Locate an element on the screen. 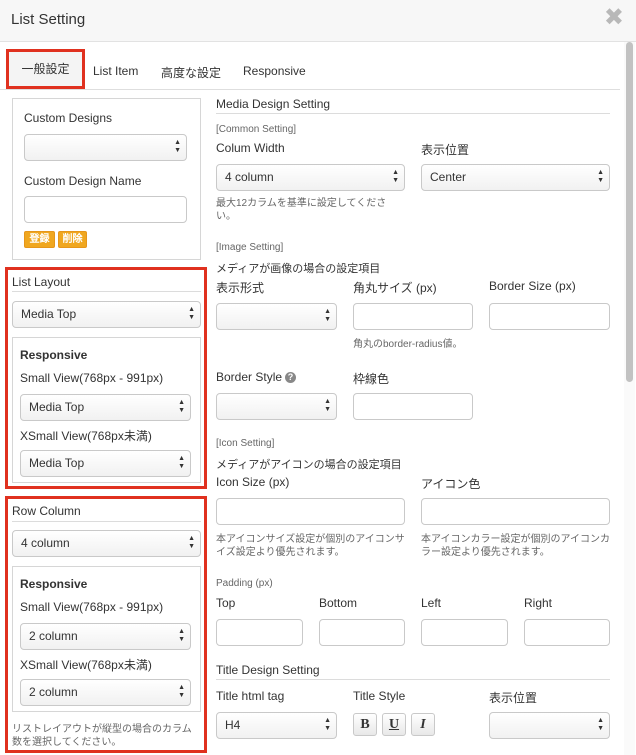 The height and width of the screenshot is (755, 636). image-setting-description: メディアが画像の場合の設定項目 is located at coordinates (298, 269).